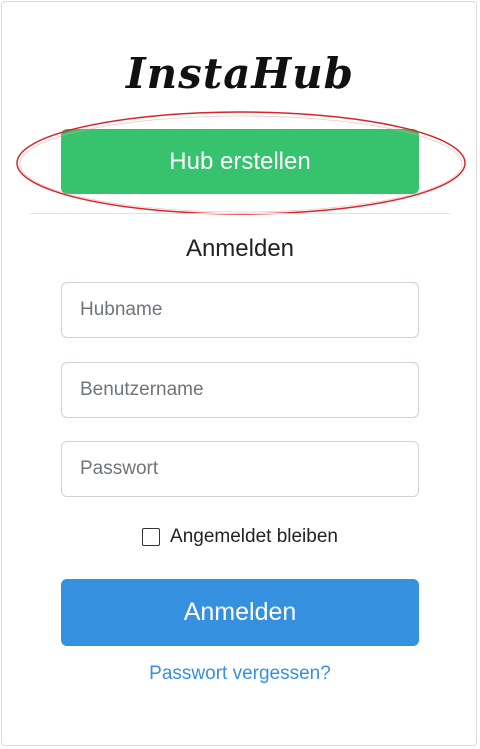 This screenshot has width=480, height=749. I want to click on create-hub-button: Hub erstellen, so click(240, 161).